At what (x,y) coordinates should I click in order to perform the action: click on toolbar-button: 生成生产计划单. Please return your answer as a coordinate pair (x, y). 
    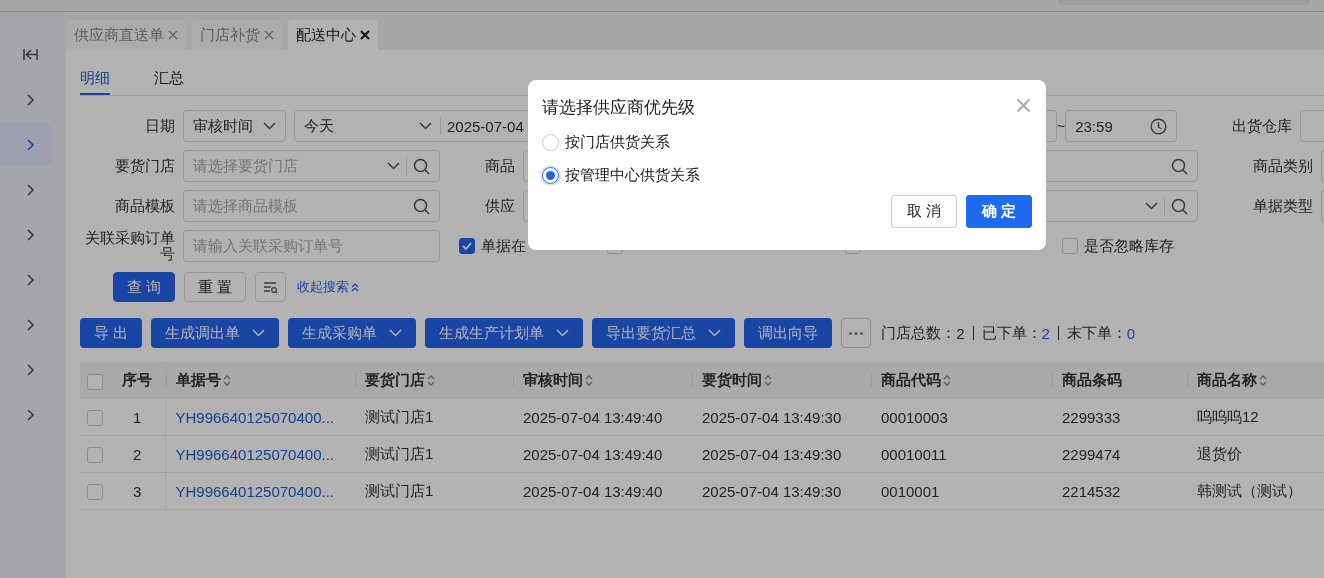
    Looking at the image, I should click on (504, 333).